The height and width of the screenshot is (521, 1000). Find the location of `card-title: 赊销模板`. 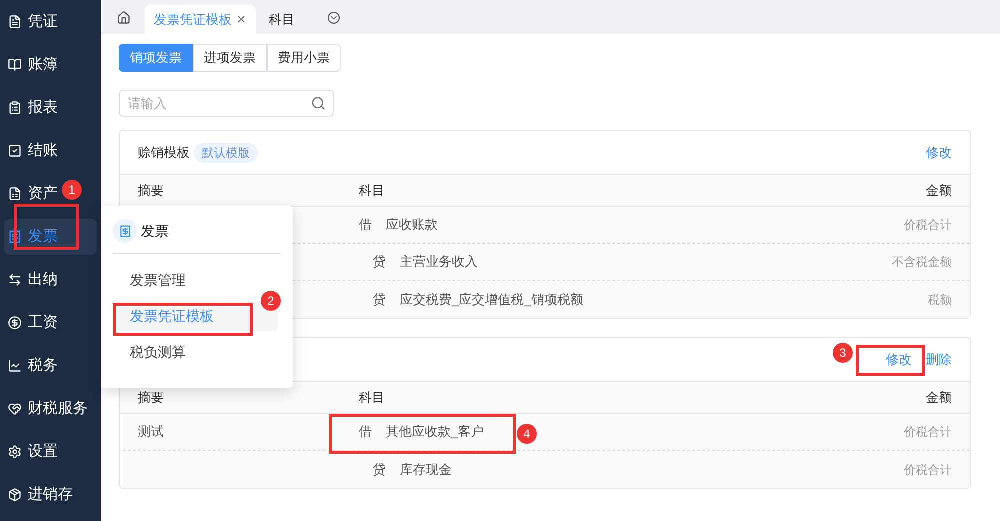

card-title: 赊销模板 is located at coordinates (164, 153).